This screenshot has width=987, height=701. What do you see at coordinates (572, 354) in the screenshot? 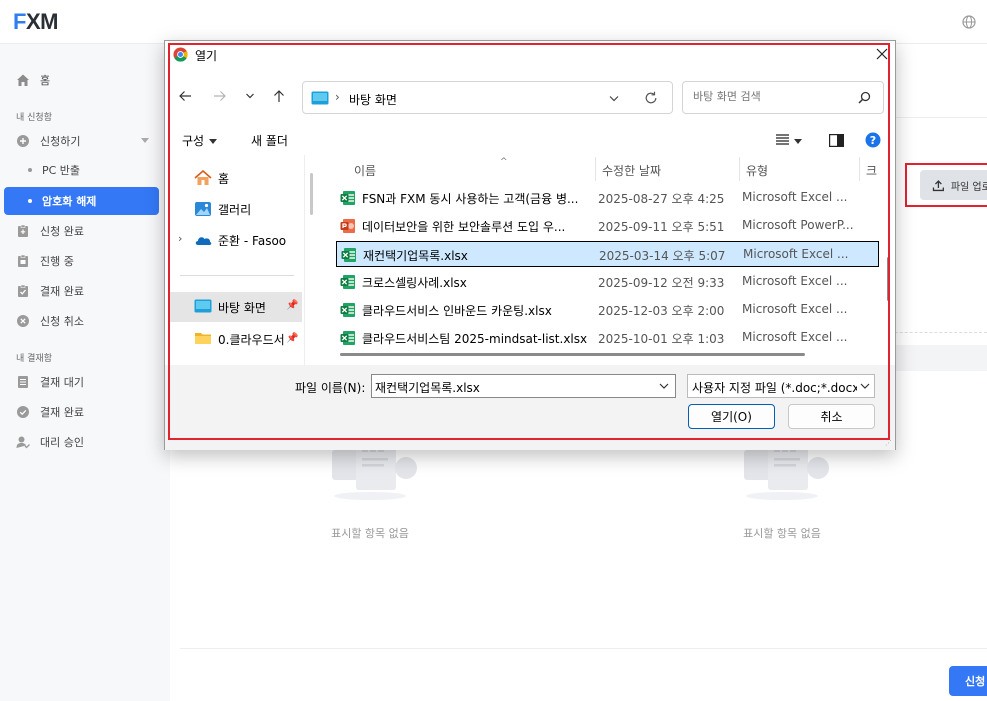
I see `horizontal-scrollbar` at bounding box center [572, 354].